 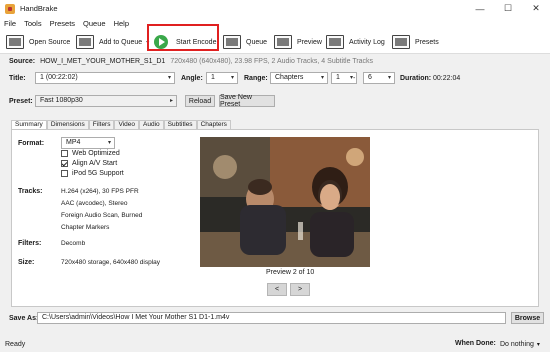 What do you see at coordinates (29, 124) in the screenshot?
I see `tab-summary: Summary` at bounding box center [29, 124].